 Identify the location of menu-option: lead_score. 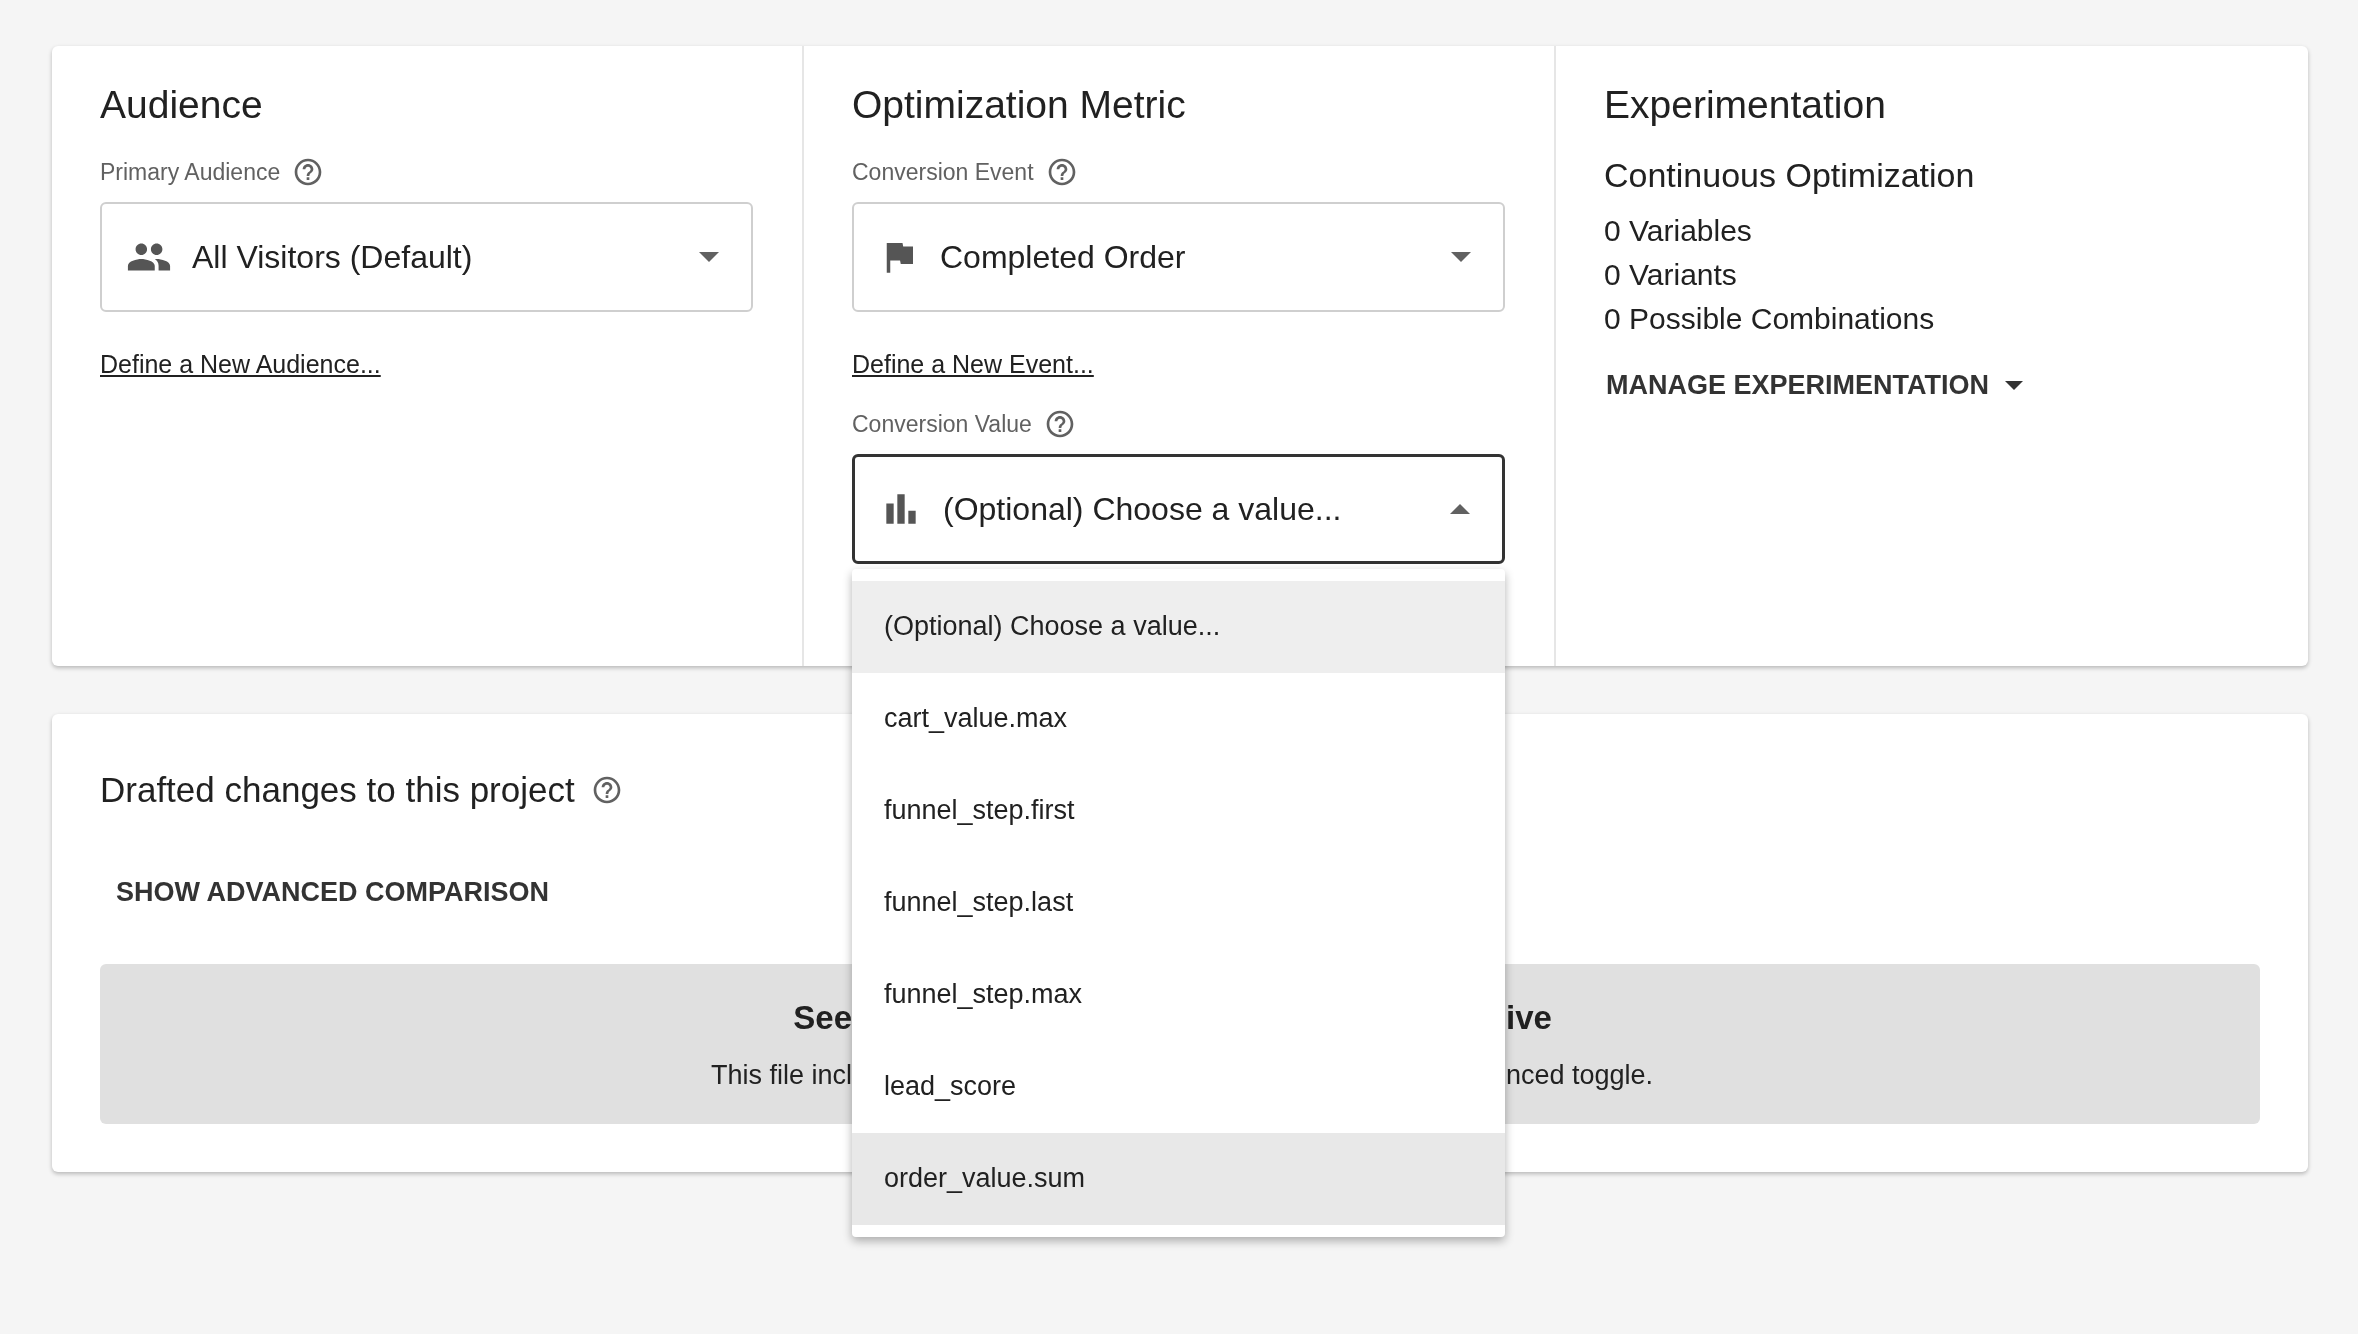
(1178, 1086).